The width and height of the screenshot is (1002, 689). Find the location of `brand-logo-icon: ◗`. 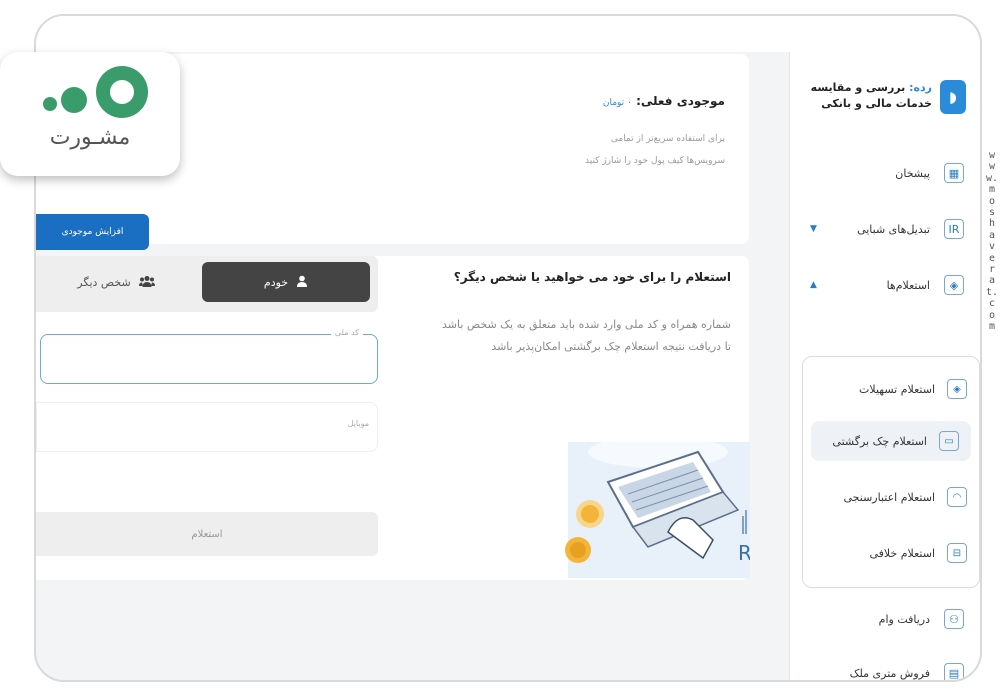

brand-logo-icon: ◗ is located at coordinates (953, 97).